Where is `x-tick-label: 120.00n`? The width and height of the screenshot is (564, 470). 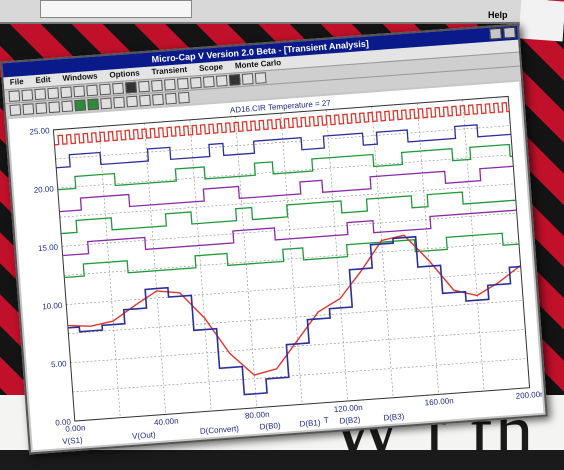
x-tick-label: 120.00n is located at coordinates (348, 408).